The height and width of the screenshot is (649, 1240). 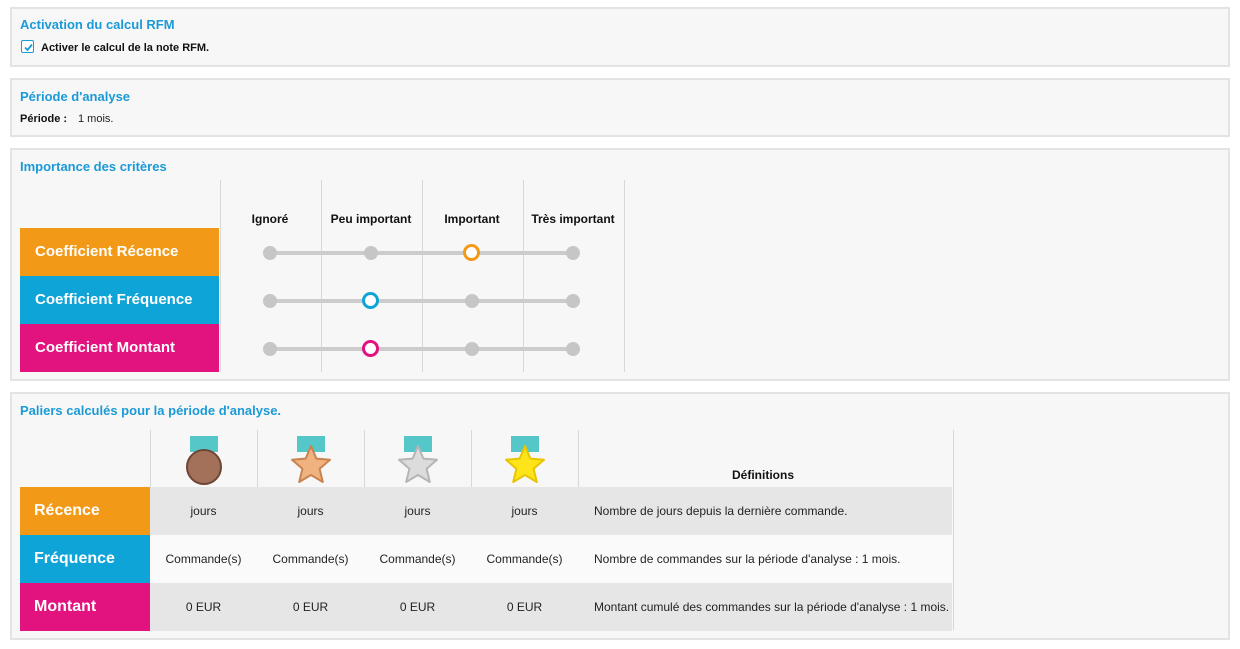 I want to click on row-header-recence: Récence, so click(x=85, y=511).